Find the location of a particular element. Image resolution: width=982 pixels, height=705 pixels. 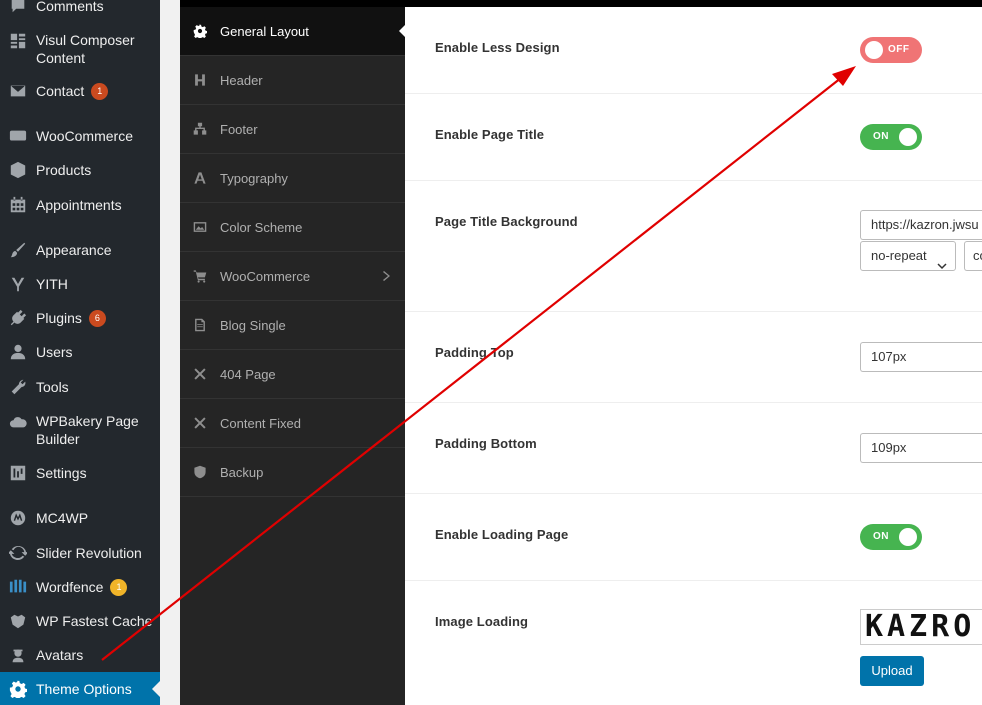

toggle-state-text: ON is located at coordinates (881, 536).